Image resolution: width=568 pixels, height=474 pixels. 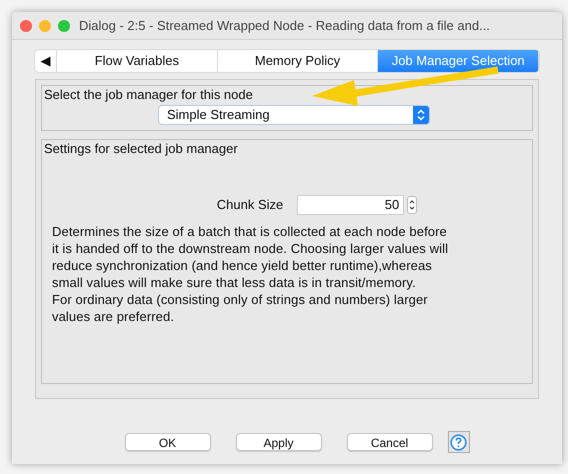 What do you see at coordinates (167, 442) in the screenshot?
I see `dialog-button: OK` at bounding box center [167, 442].